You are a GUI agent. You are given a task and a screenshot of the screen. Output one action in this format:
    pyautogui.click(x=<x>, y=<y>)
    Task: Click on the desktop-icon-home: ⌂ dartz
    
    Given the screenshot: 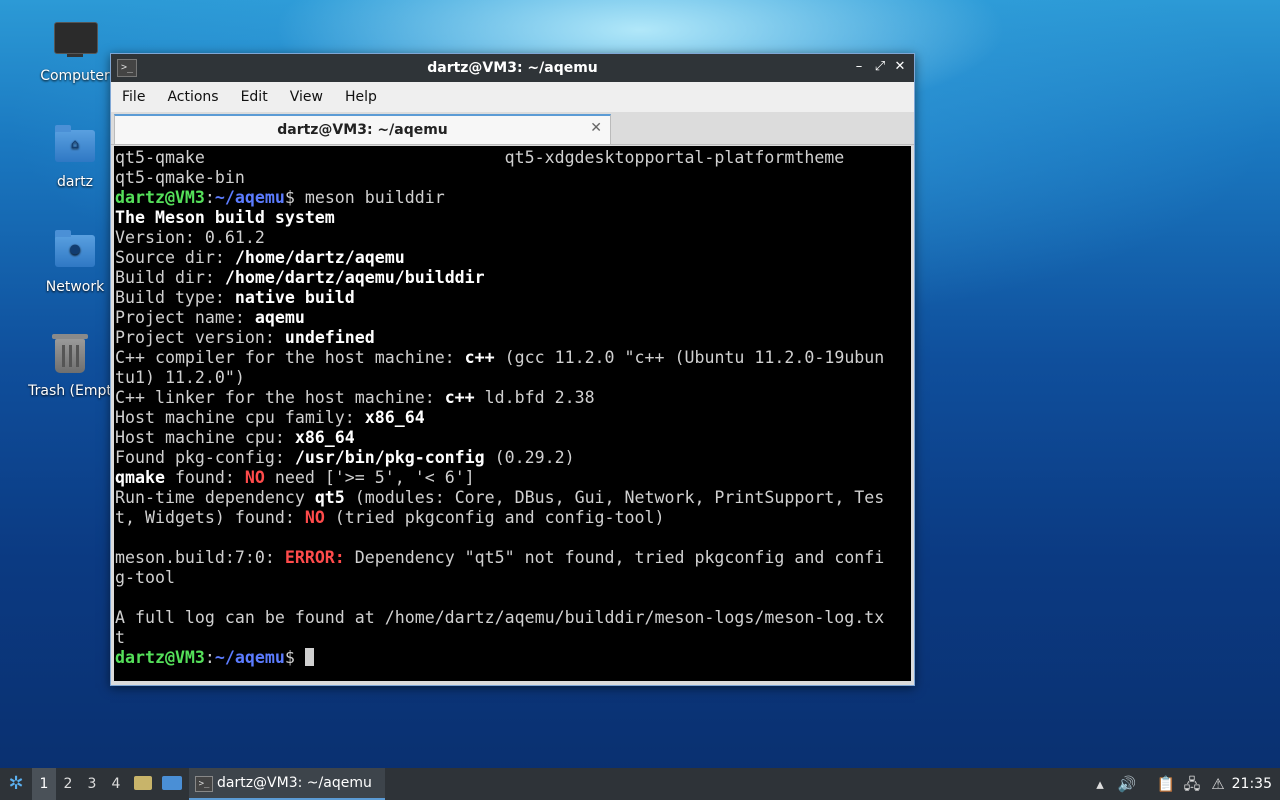 What is the action you would take?
    pyautogui.click(x=75, y=157)
    